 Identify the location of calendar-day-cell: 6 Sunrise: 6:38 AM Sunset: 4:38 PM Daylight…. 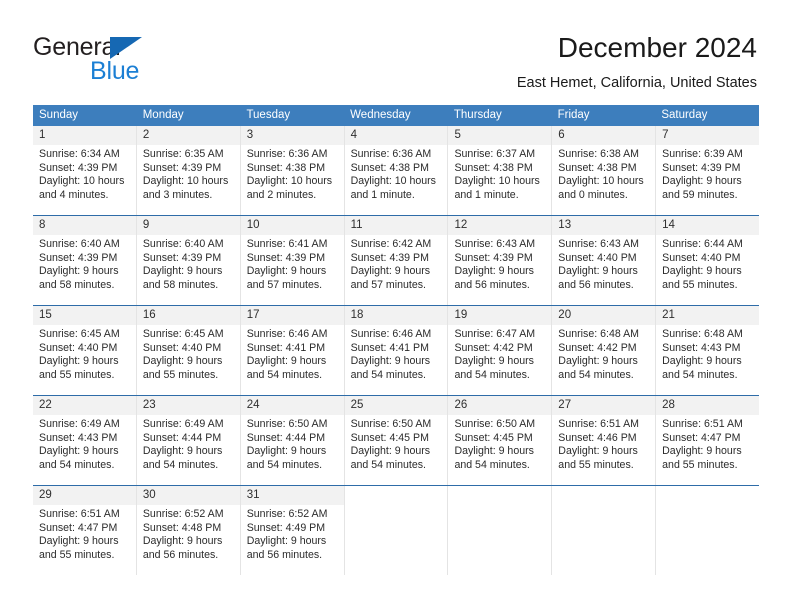
(604, 170).